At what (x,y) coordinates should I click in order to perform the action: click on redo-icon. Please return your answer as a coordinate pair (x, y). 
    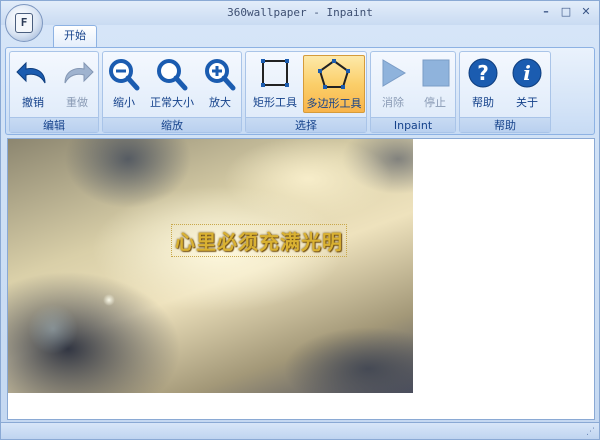
    Looking at the image, I should click on (79, 72).